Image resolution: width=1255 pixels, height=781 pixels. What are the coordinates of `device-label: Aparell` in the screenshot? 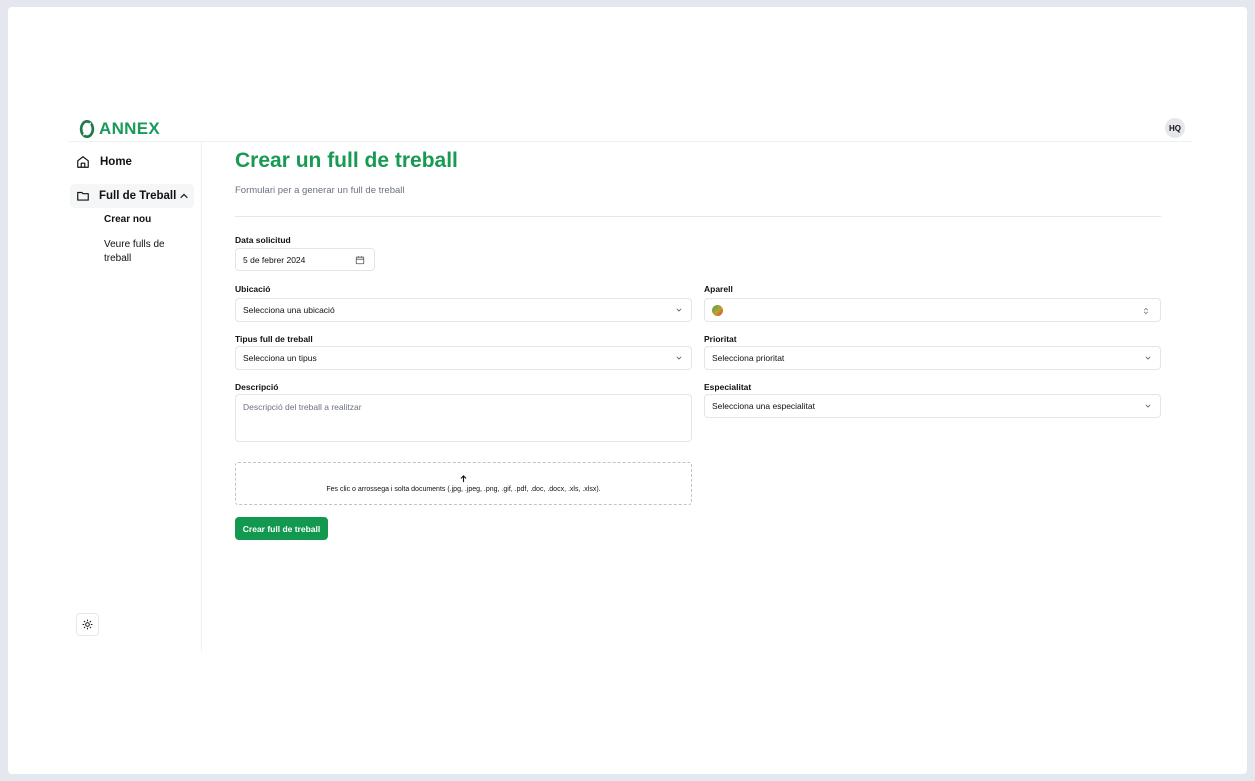 It's located at (718, 289).